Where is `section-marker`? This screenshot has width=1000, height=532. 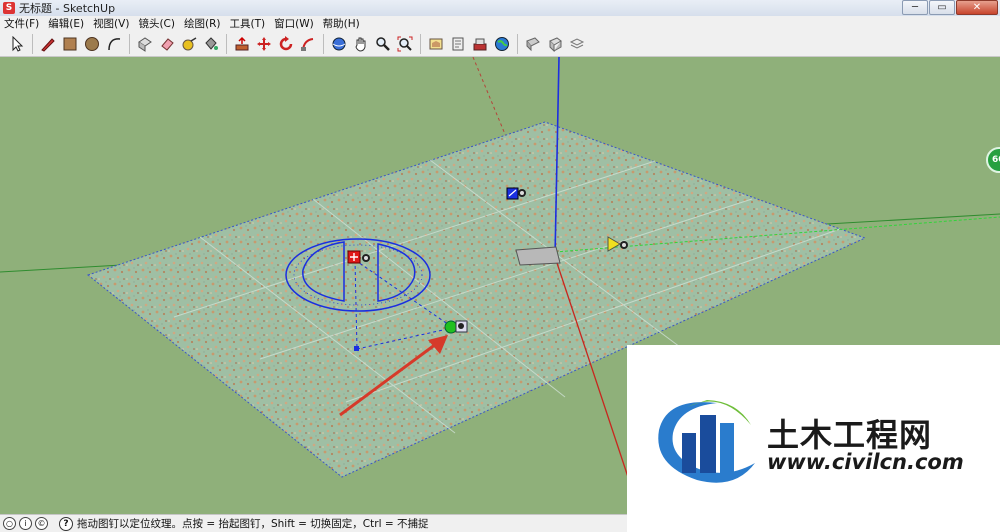 section-marker is located at coordinates (538, 256).